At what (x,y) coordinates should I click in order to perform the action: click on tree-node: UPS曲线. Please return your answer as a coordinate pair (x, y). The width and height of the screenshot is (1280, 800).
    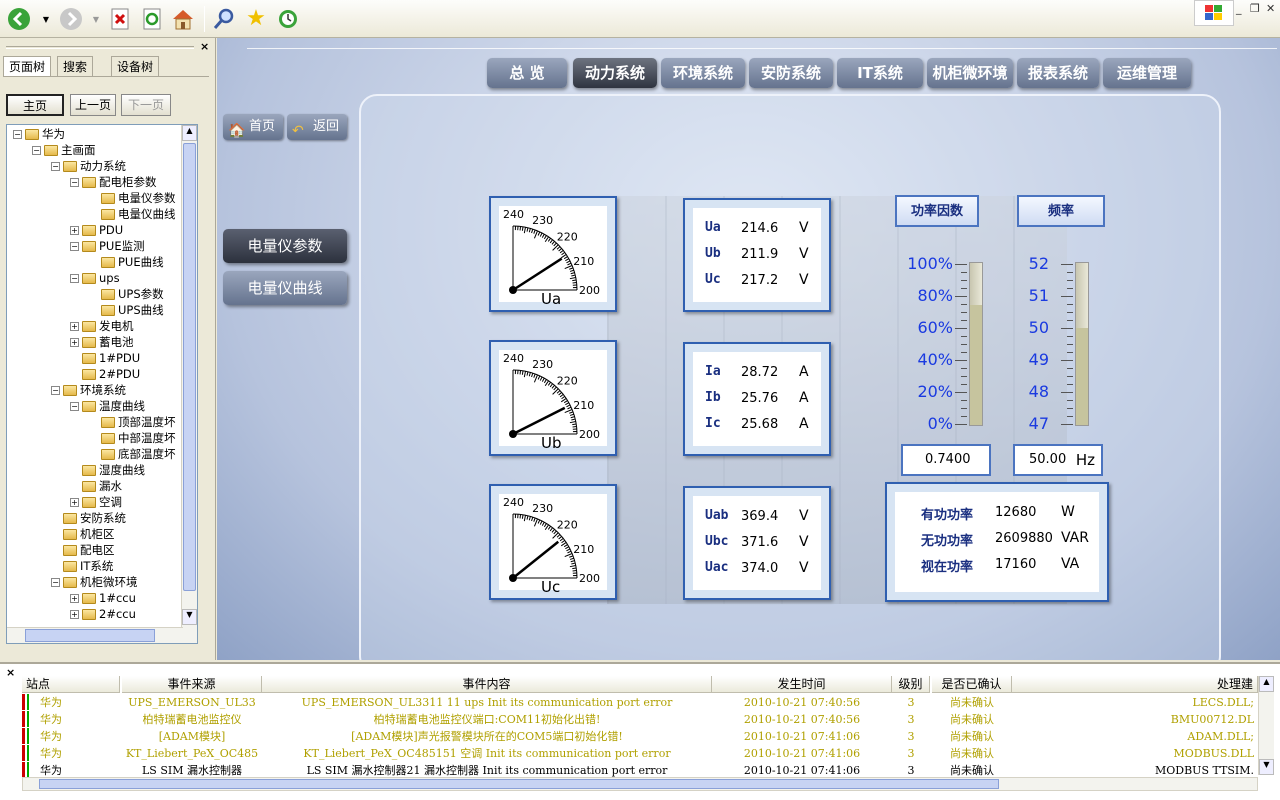
    Looking at the image, I should click on (126, 310).